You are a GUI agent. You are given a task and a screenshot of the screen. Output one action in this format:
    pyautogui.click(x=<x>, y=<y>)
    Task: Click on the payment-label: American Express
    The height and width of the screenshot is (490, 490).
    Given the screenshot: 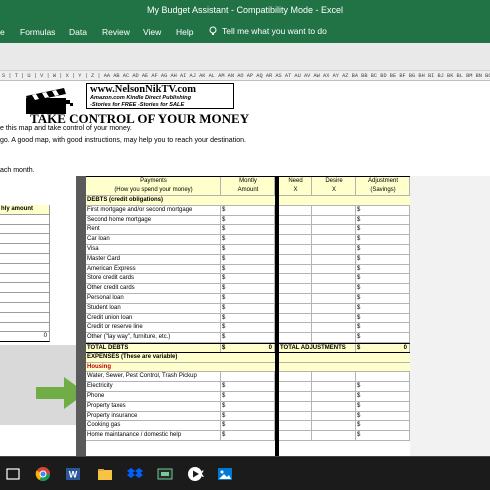 What is the action you would take?
    pyautogui.click(x=153, y=269)
    